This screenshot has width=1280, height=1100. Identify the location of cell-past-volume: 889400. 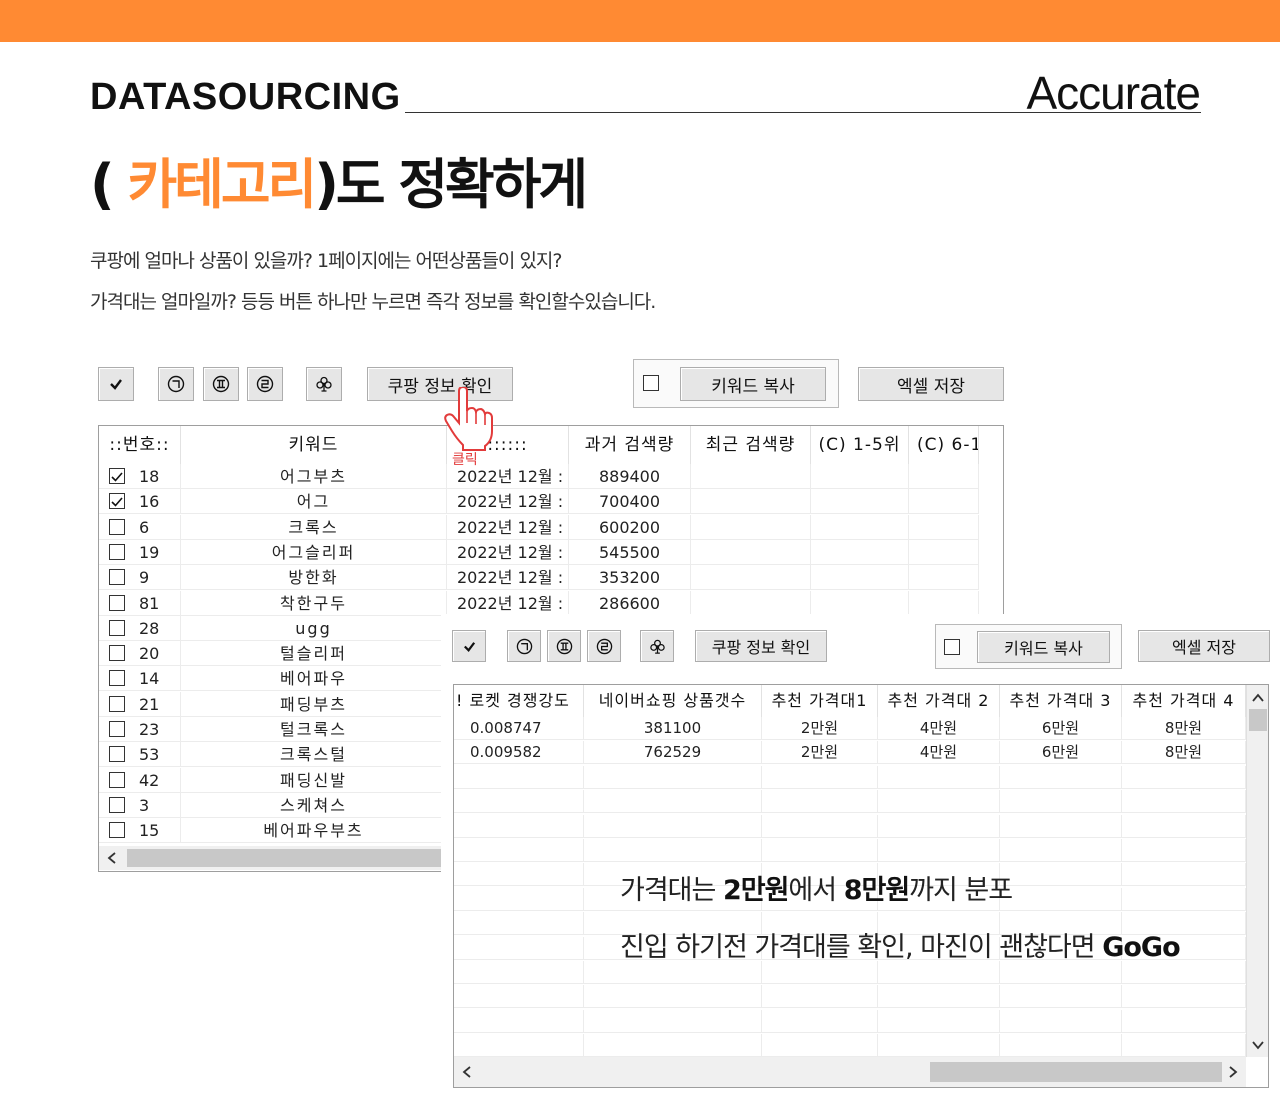
(630, 476).